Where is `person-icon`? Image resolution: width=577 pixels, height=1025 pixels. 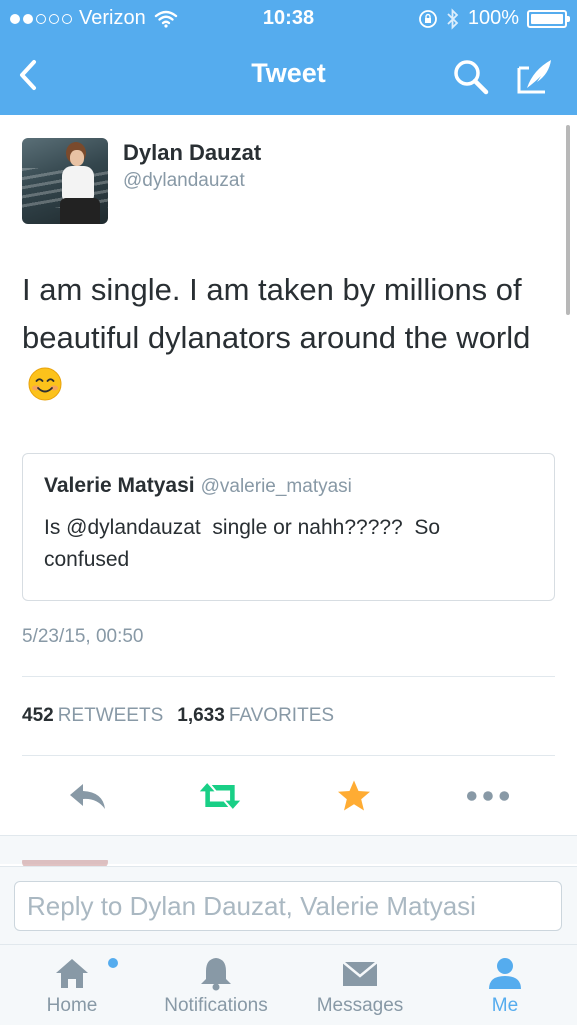 person-icon is located at coordinates (505, 973).